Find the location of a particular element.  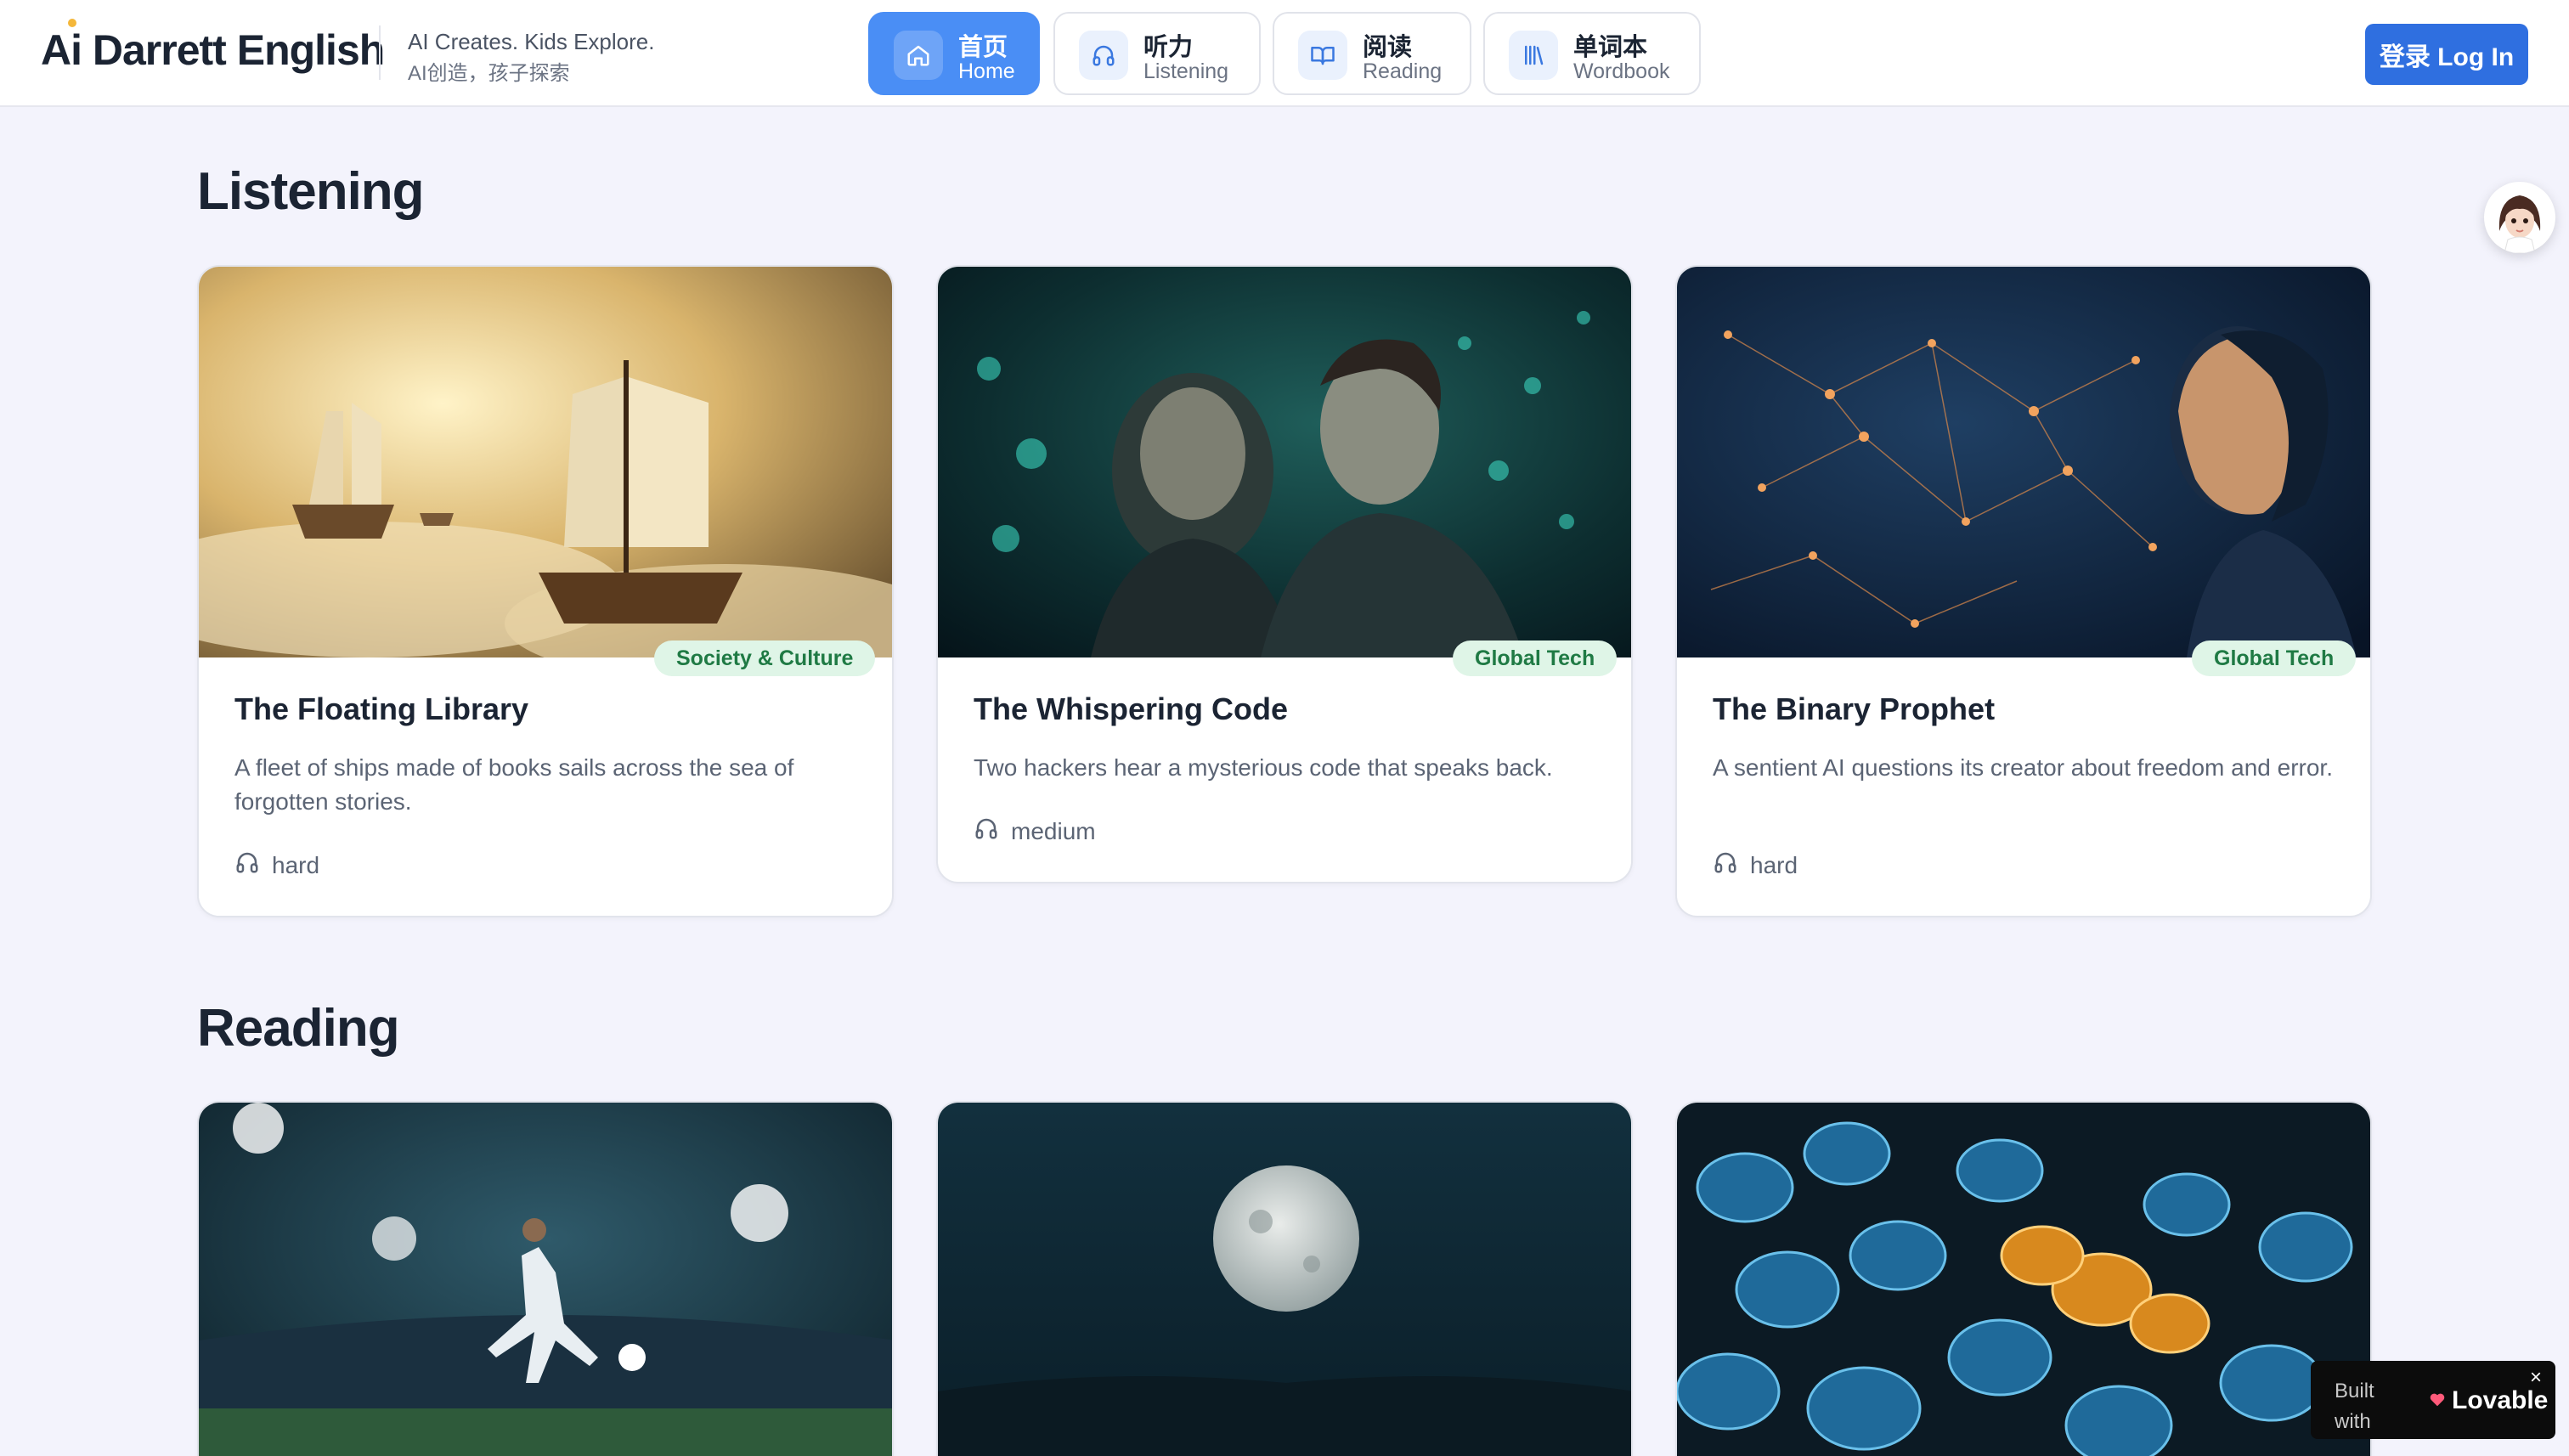

tagline-en: AI Creates. Kids Explore. is located at coordinates (532, 42).